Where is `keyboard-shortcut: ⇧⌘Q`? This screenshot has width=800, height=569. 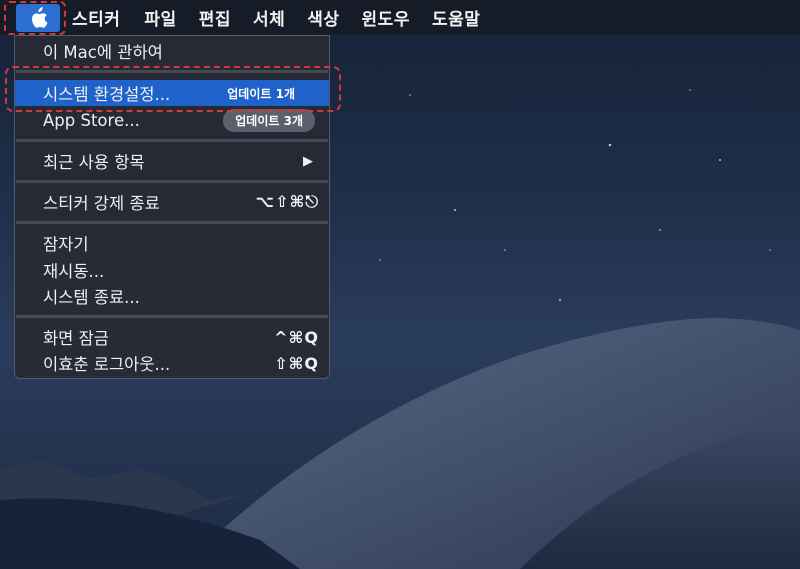 keyboard-shortcut: ⇧⌘Q is located at coordinates (296, 363).